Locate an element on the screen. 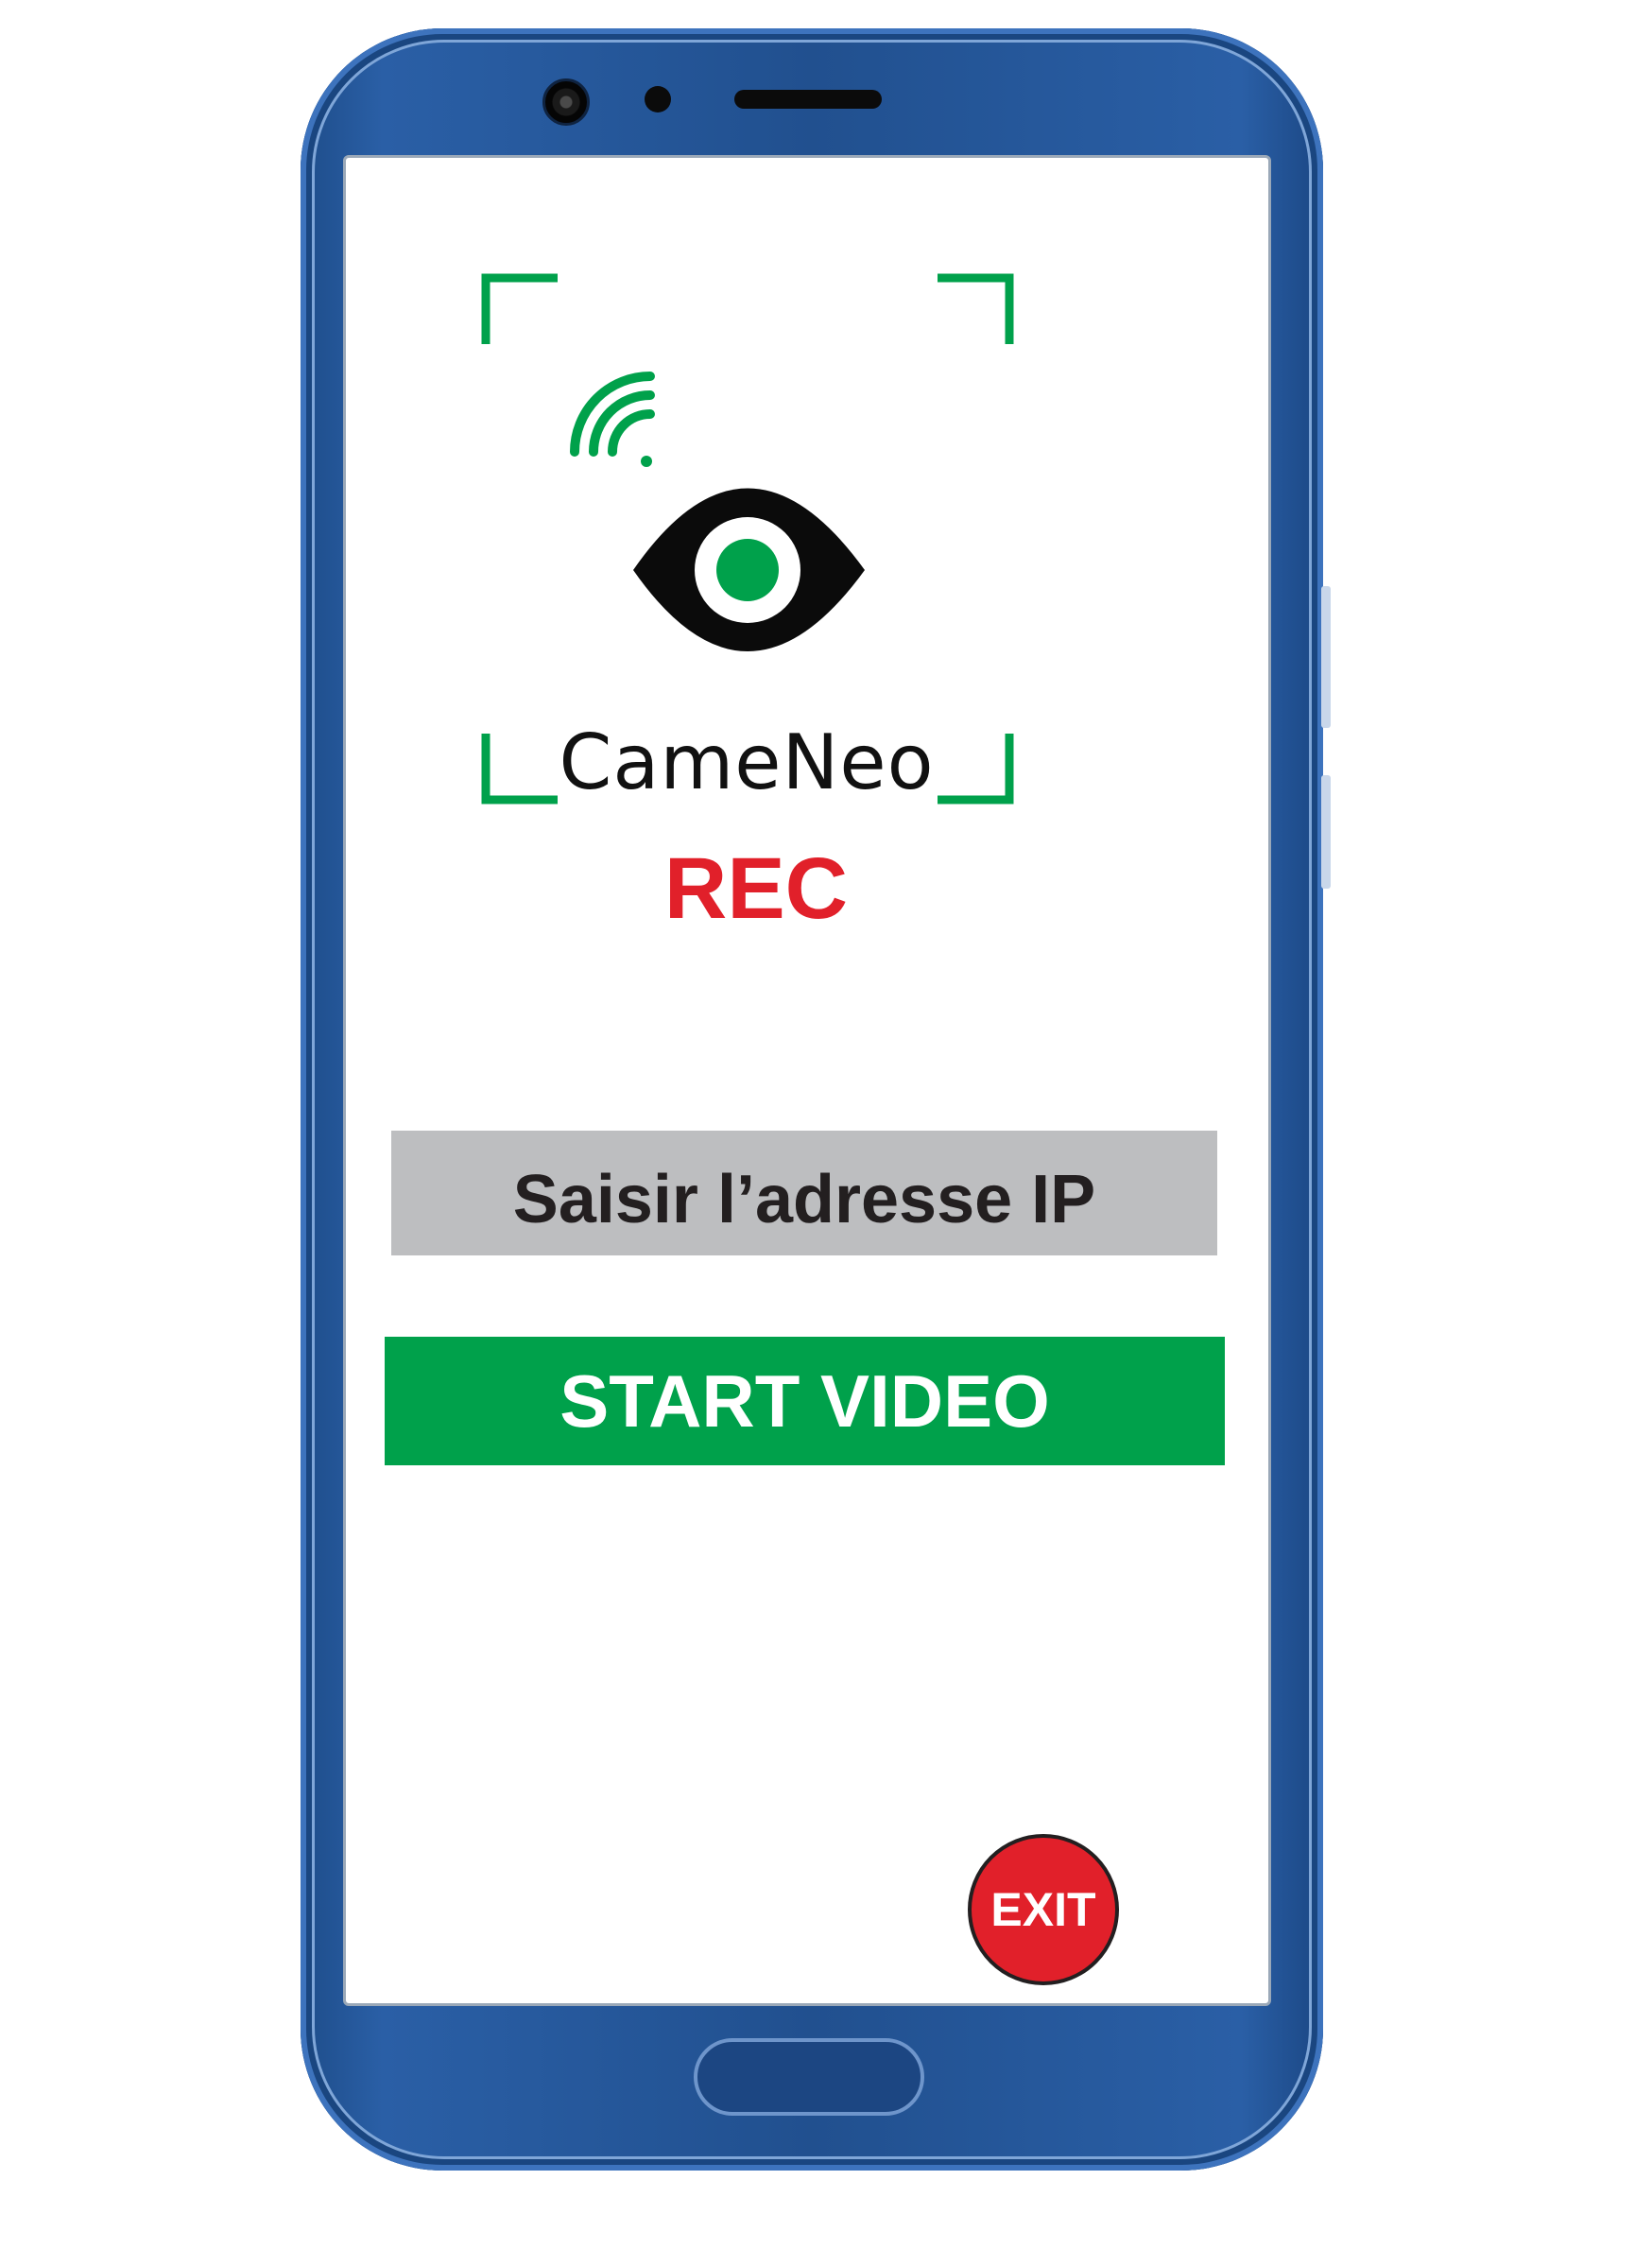 The width and height of the screenshot is (1652, 2249). corner-bottom-right is located at coordinates (976, 769).